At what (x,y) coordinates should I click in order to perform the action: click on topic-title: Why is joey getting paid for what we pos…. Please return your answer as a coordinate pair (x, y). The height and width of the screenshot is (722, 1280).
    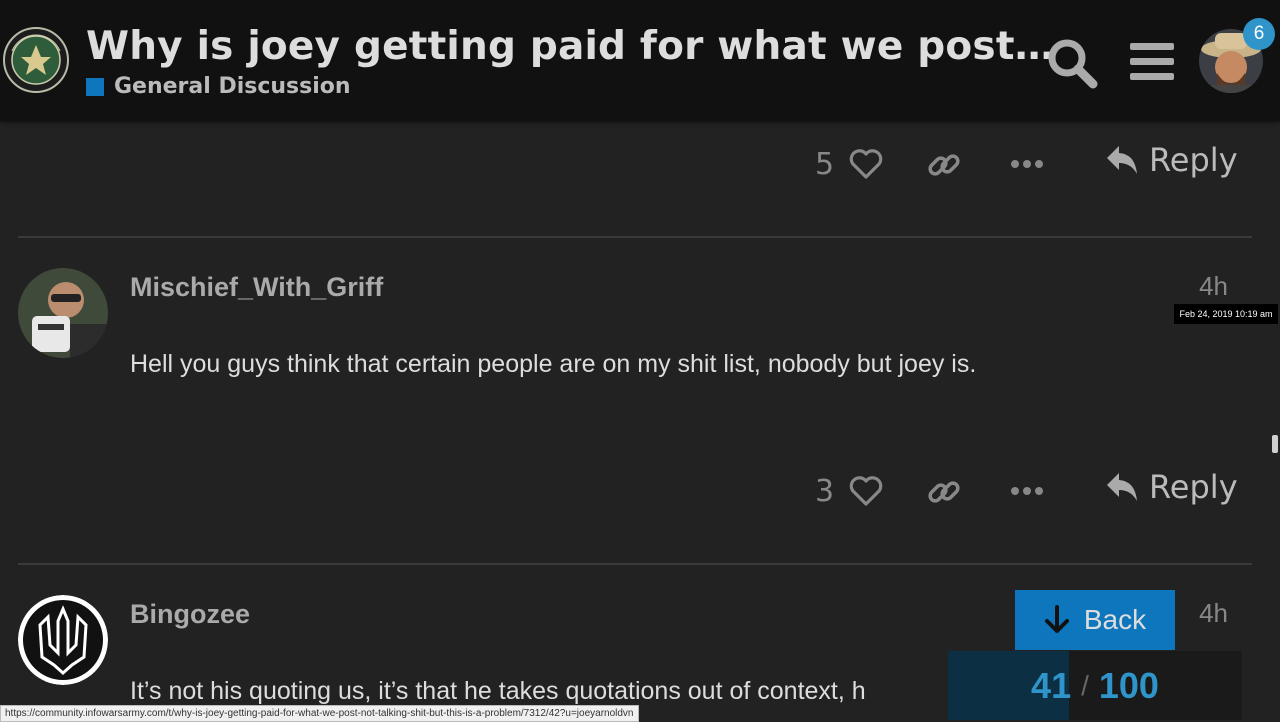
    Looking at the image, I should click on (570, 46).